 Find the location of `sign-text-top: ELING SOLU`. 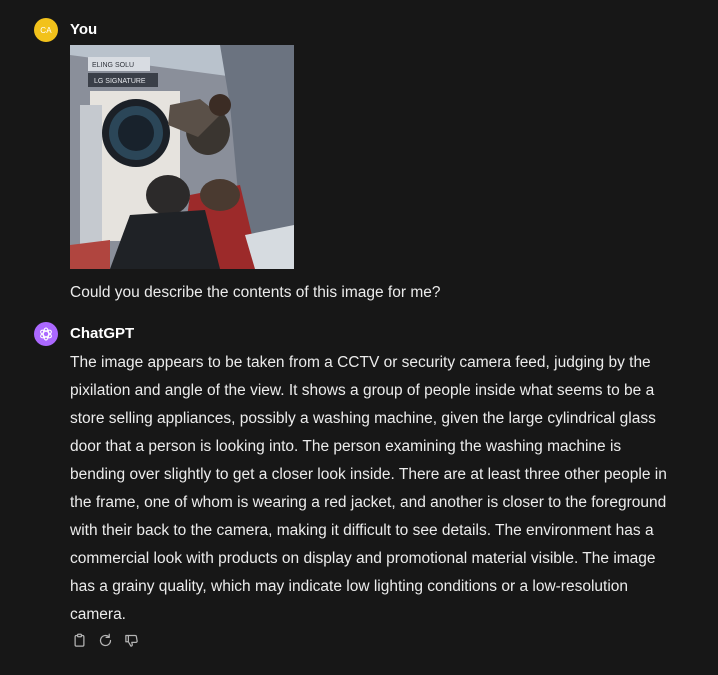

sign-text-top: ELING SOLU is located at coordinates (113, 65).